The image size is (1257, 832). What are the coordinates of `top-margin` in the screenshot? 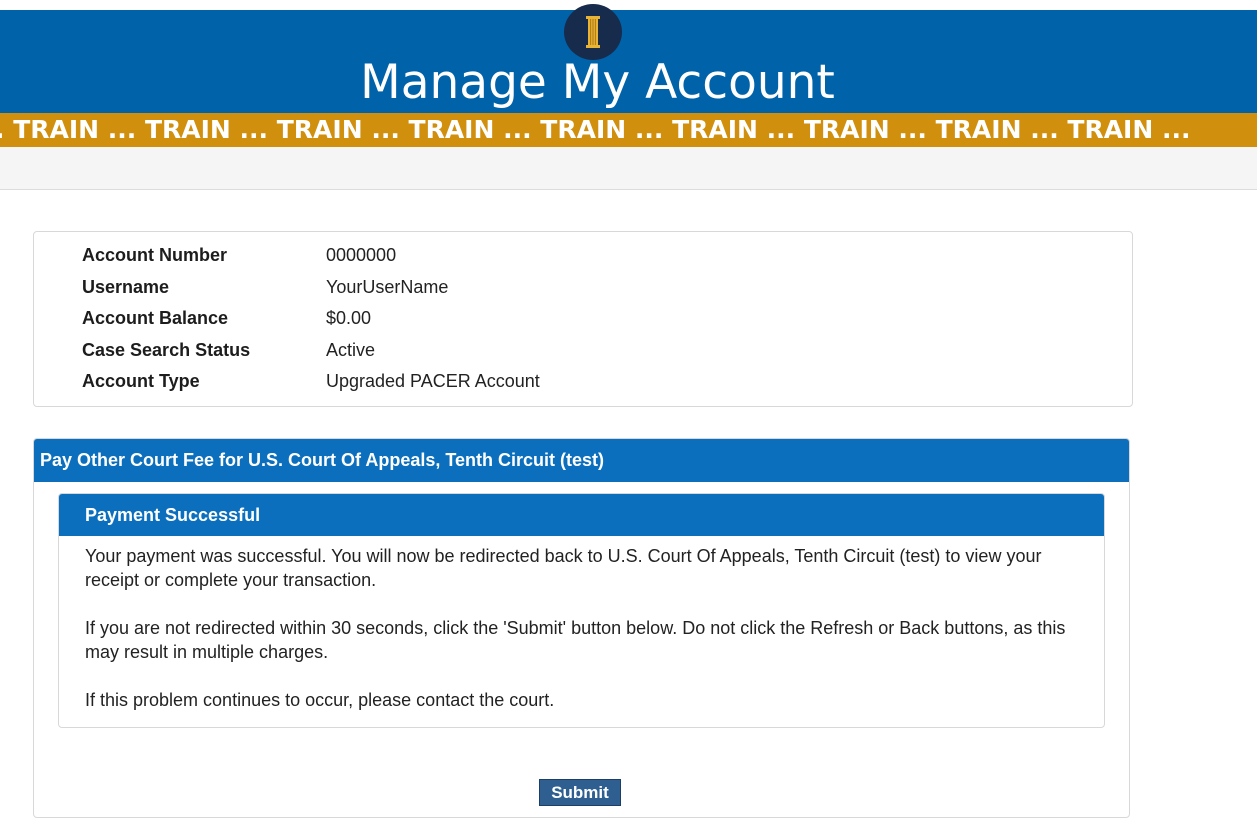 It's located at (628, 5).